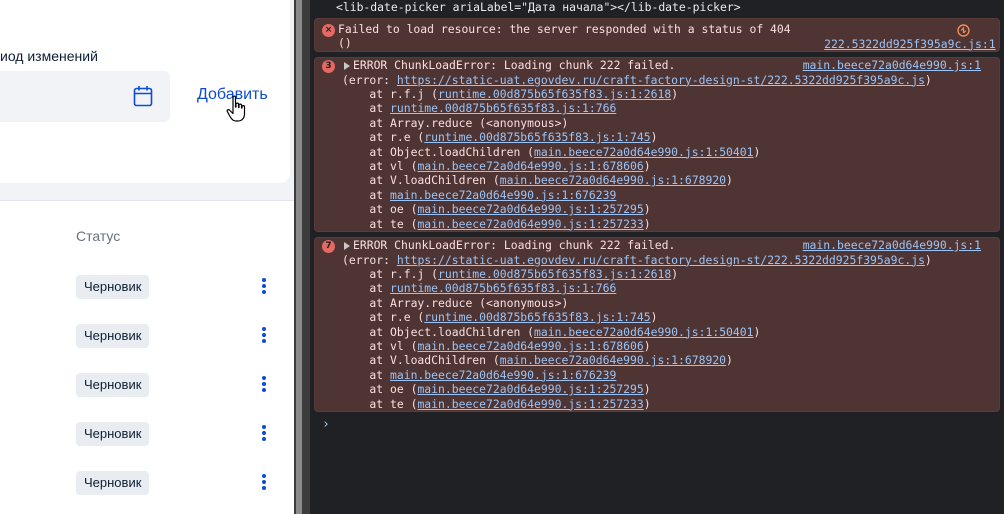  What do you see at coordinates (98, 236) in the screenshot?
I see `status-column-header: Статус` at bounding box center [98, 236].